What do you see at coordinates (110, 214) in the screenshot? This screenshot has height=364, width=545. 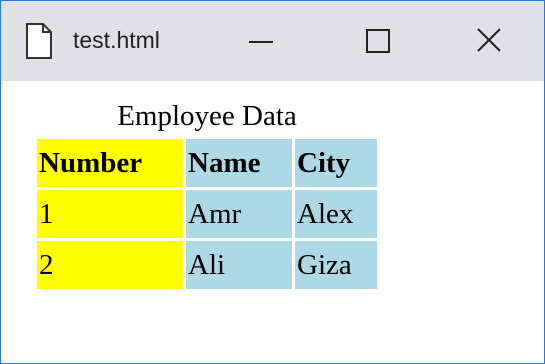 I see `cell-number: 1` at bounding box center [110, 214].